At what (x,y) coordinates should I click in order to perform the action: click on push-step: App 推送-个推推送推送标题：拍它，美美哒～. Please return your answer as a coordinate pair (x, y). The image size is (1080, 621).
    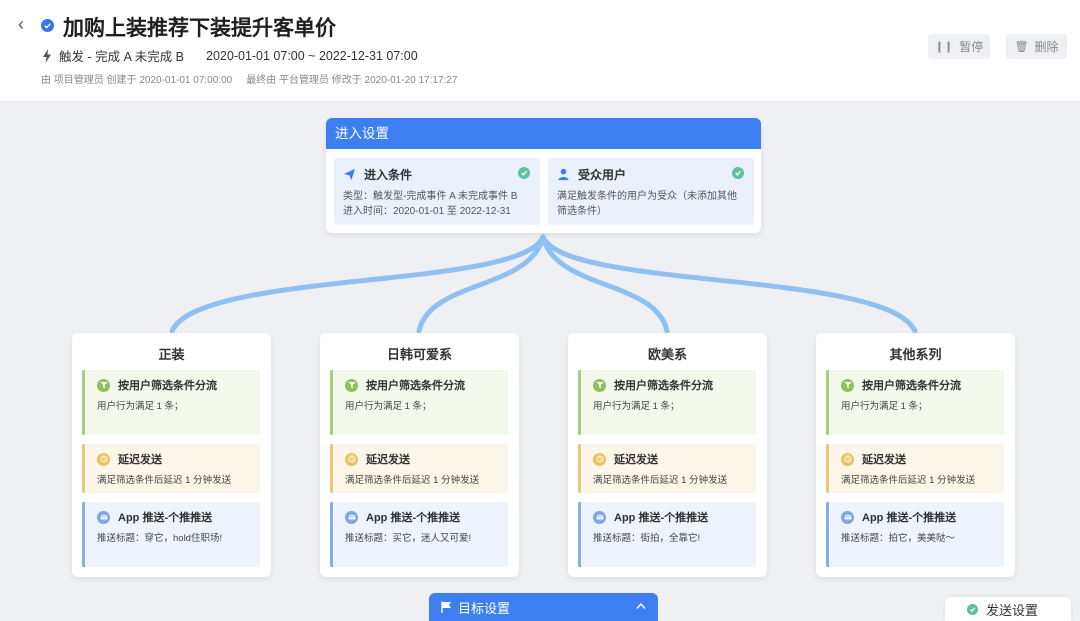
    Looking at the image, I should click on (915, 534).